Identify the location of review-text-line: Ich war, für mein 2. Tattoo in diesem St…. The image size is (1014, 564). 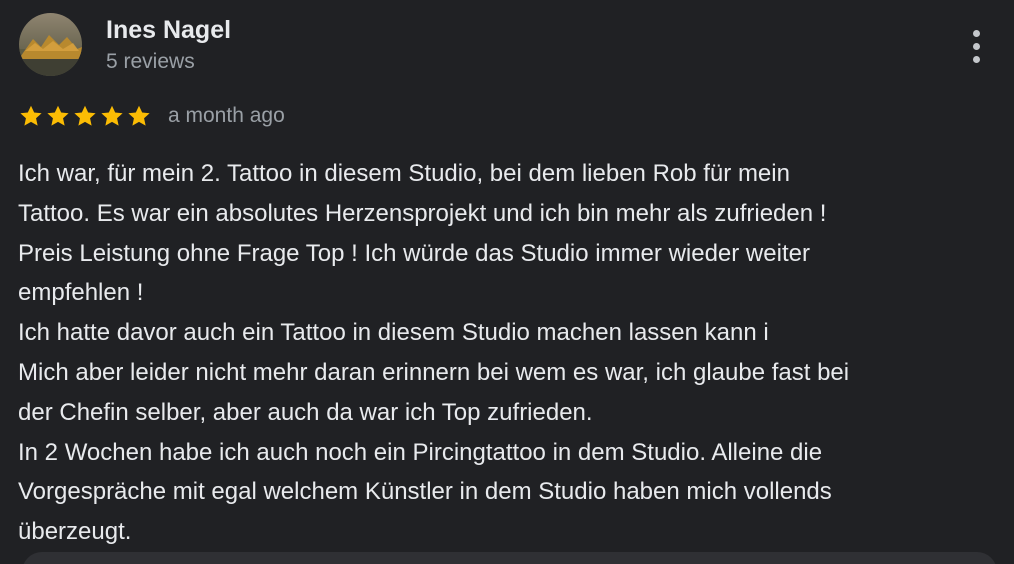
(404, 173).